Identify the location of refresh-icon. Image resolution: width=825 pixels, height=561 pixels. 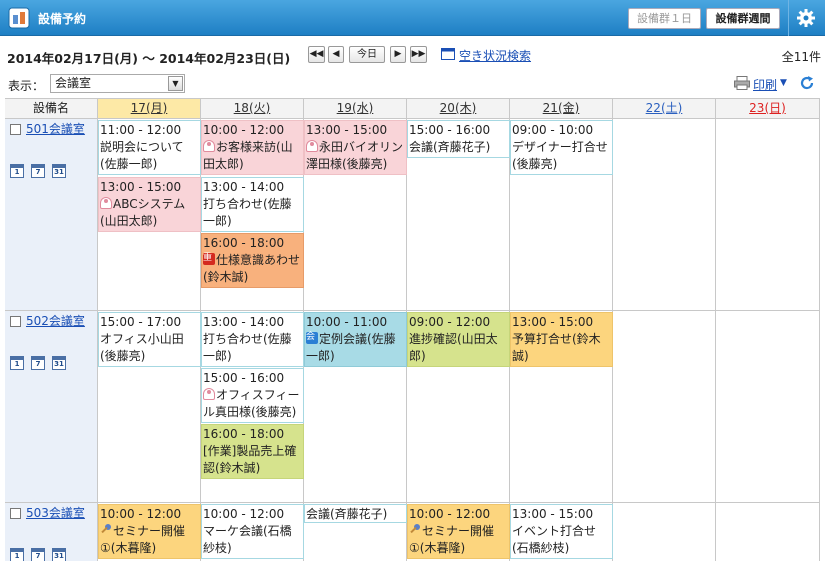
(807, 83).